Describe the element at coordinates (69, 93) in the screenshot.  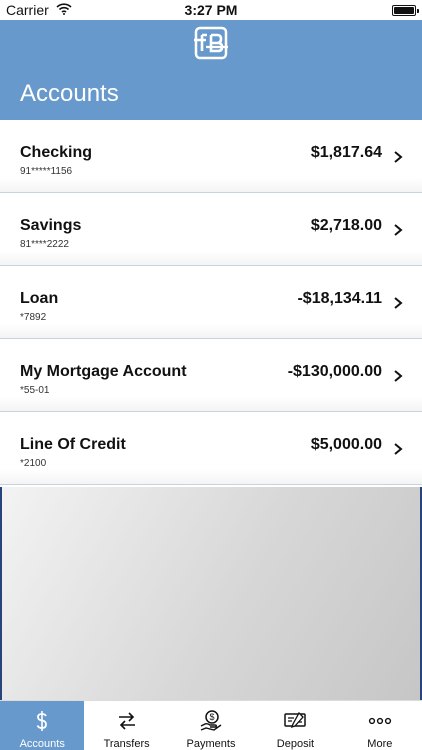
I see `page-title: Accounts` at that location.